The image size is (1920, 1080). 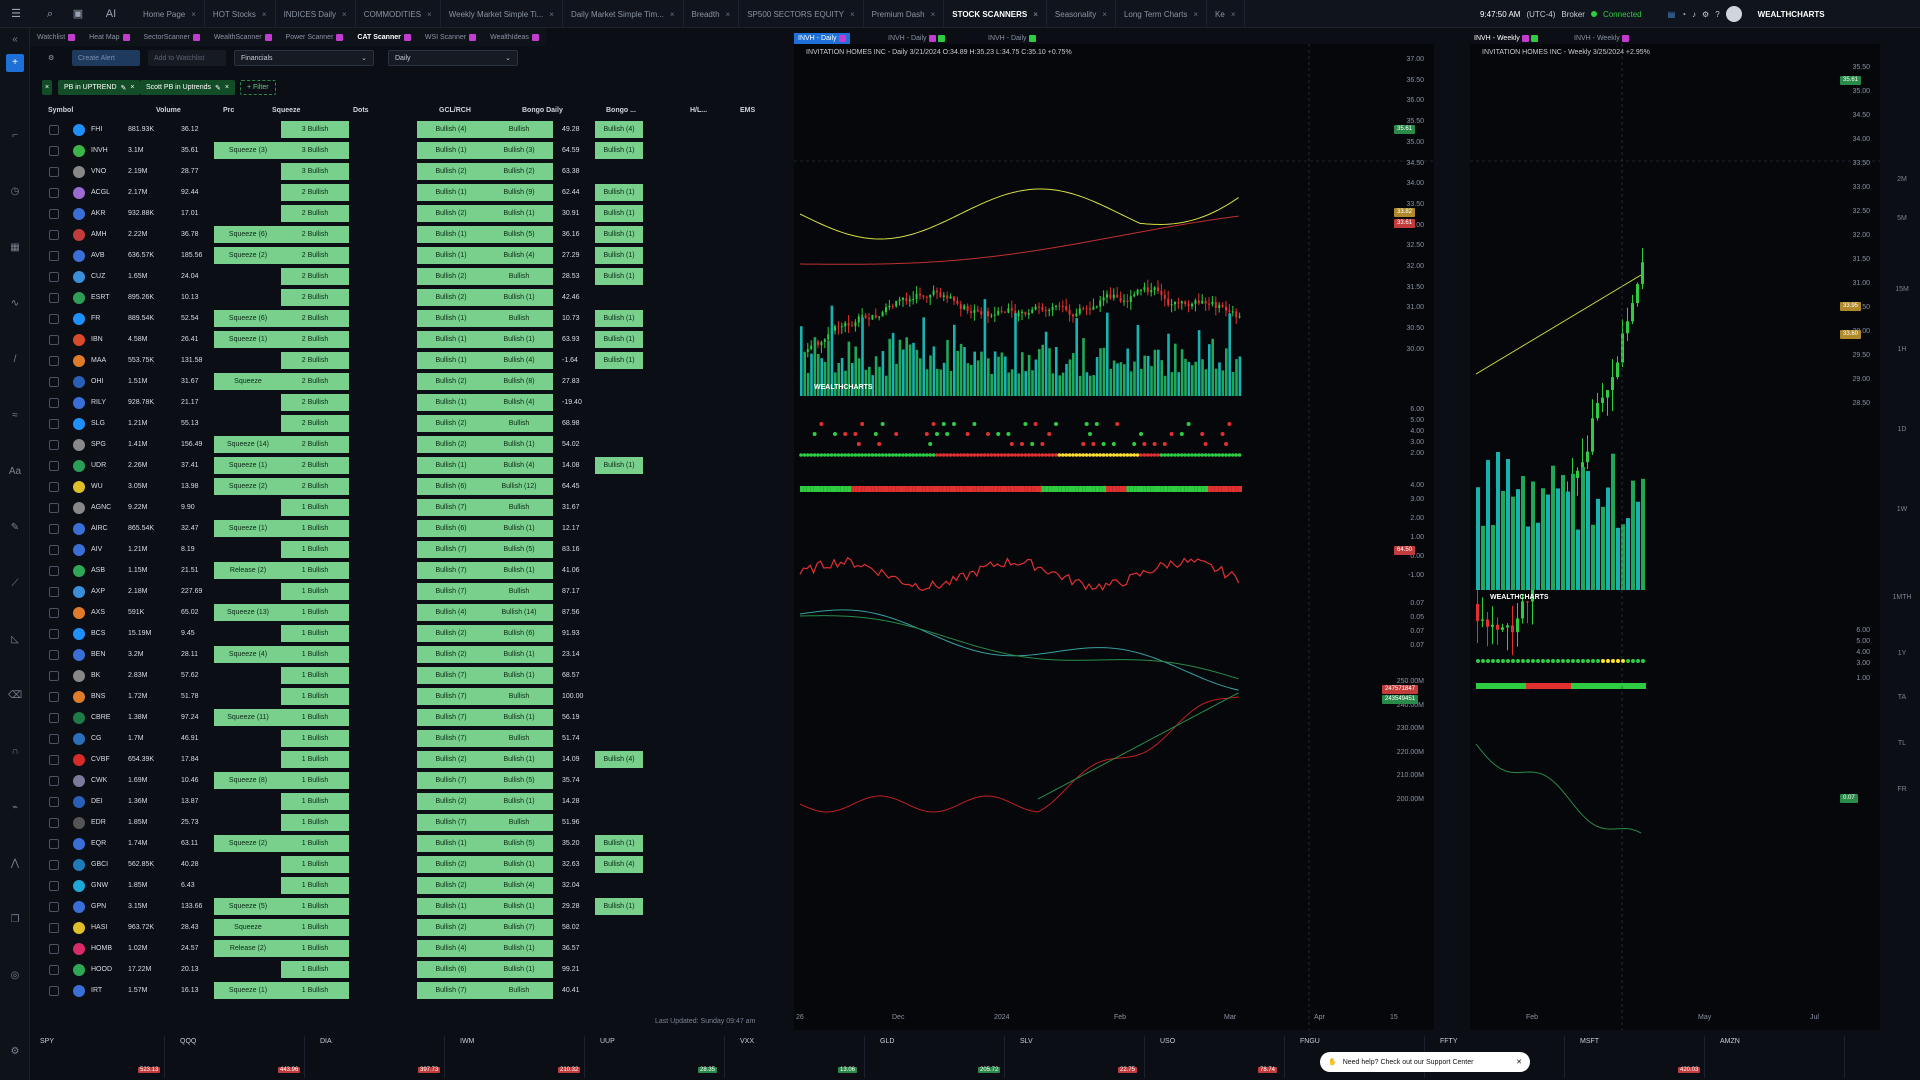 What do you see at coordinates (60, 110) in the screenshot?
I see `col-header-symbol: Symbol` at bounding box center [60, 110].